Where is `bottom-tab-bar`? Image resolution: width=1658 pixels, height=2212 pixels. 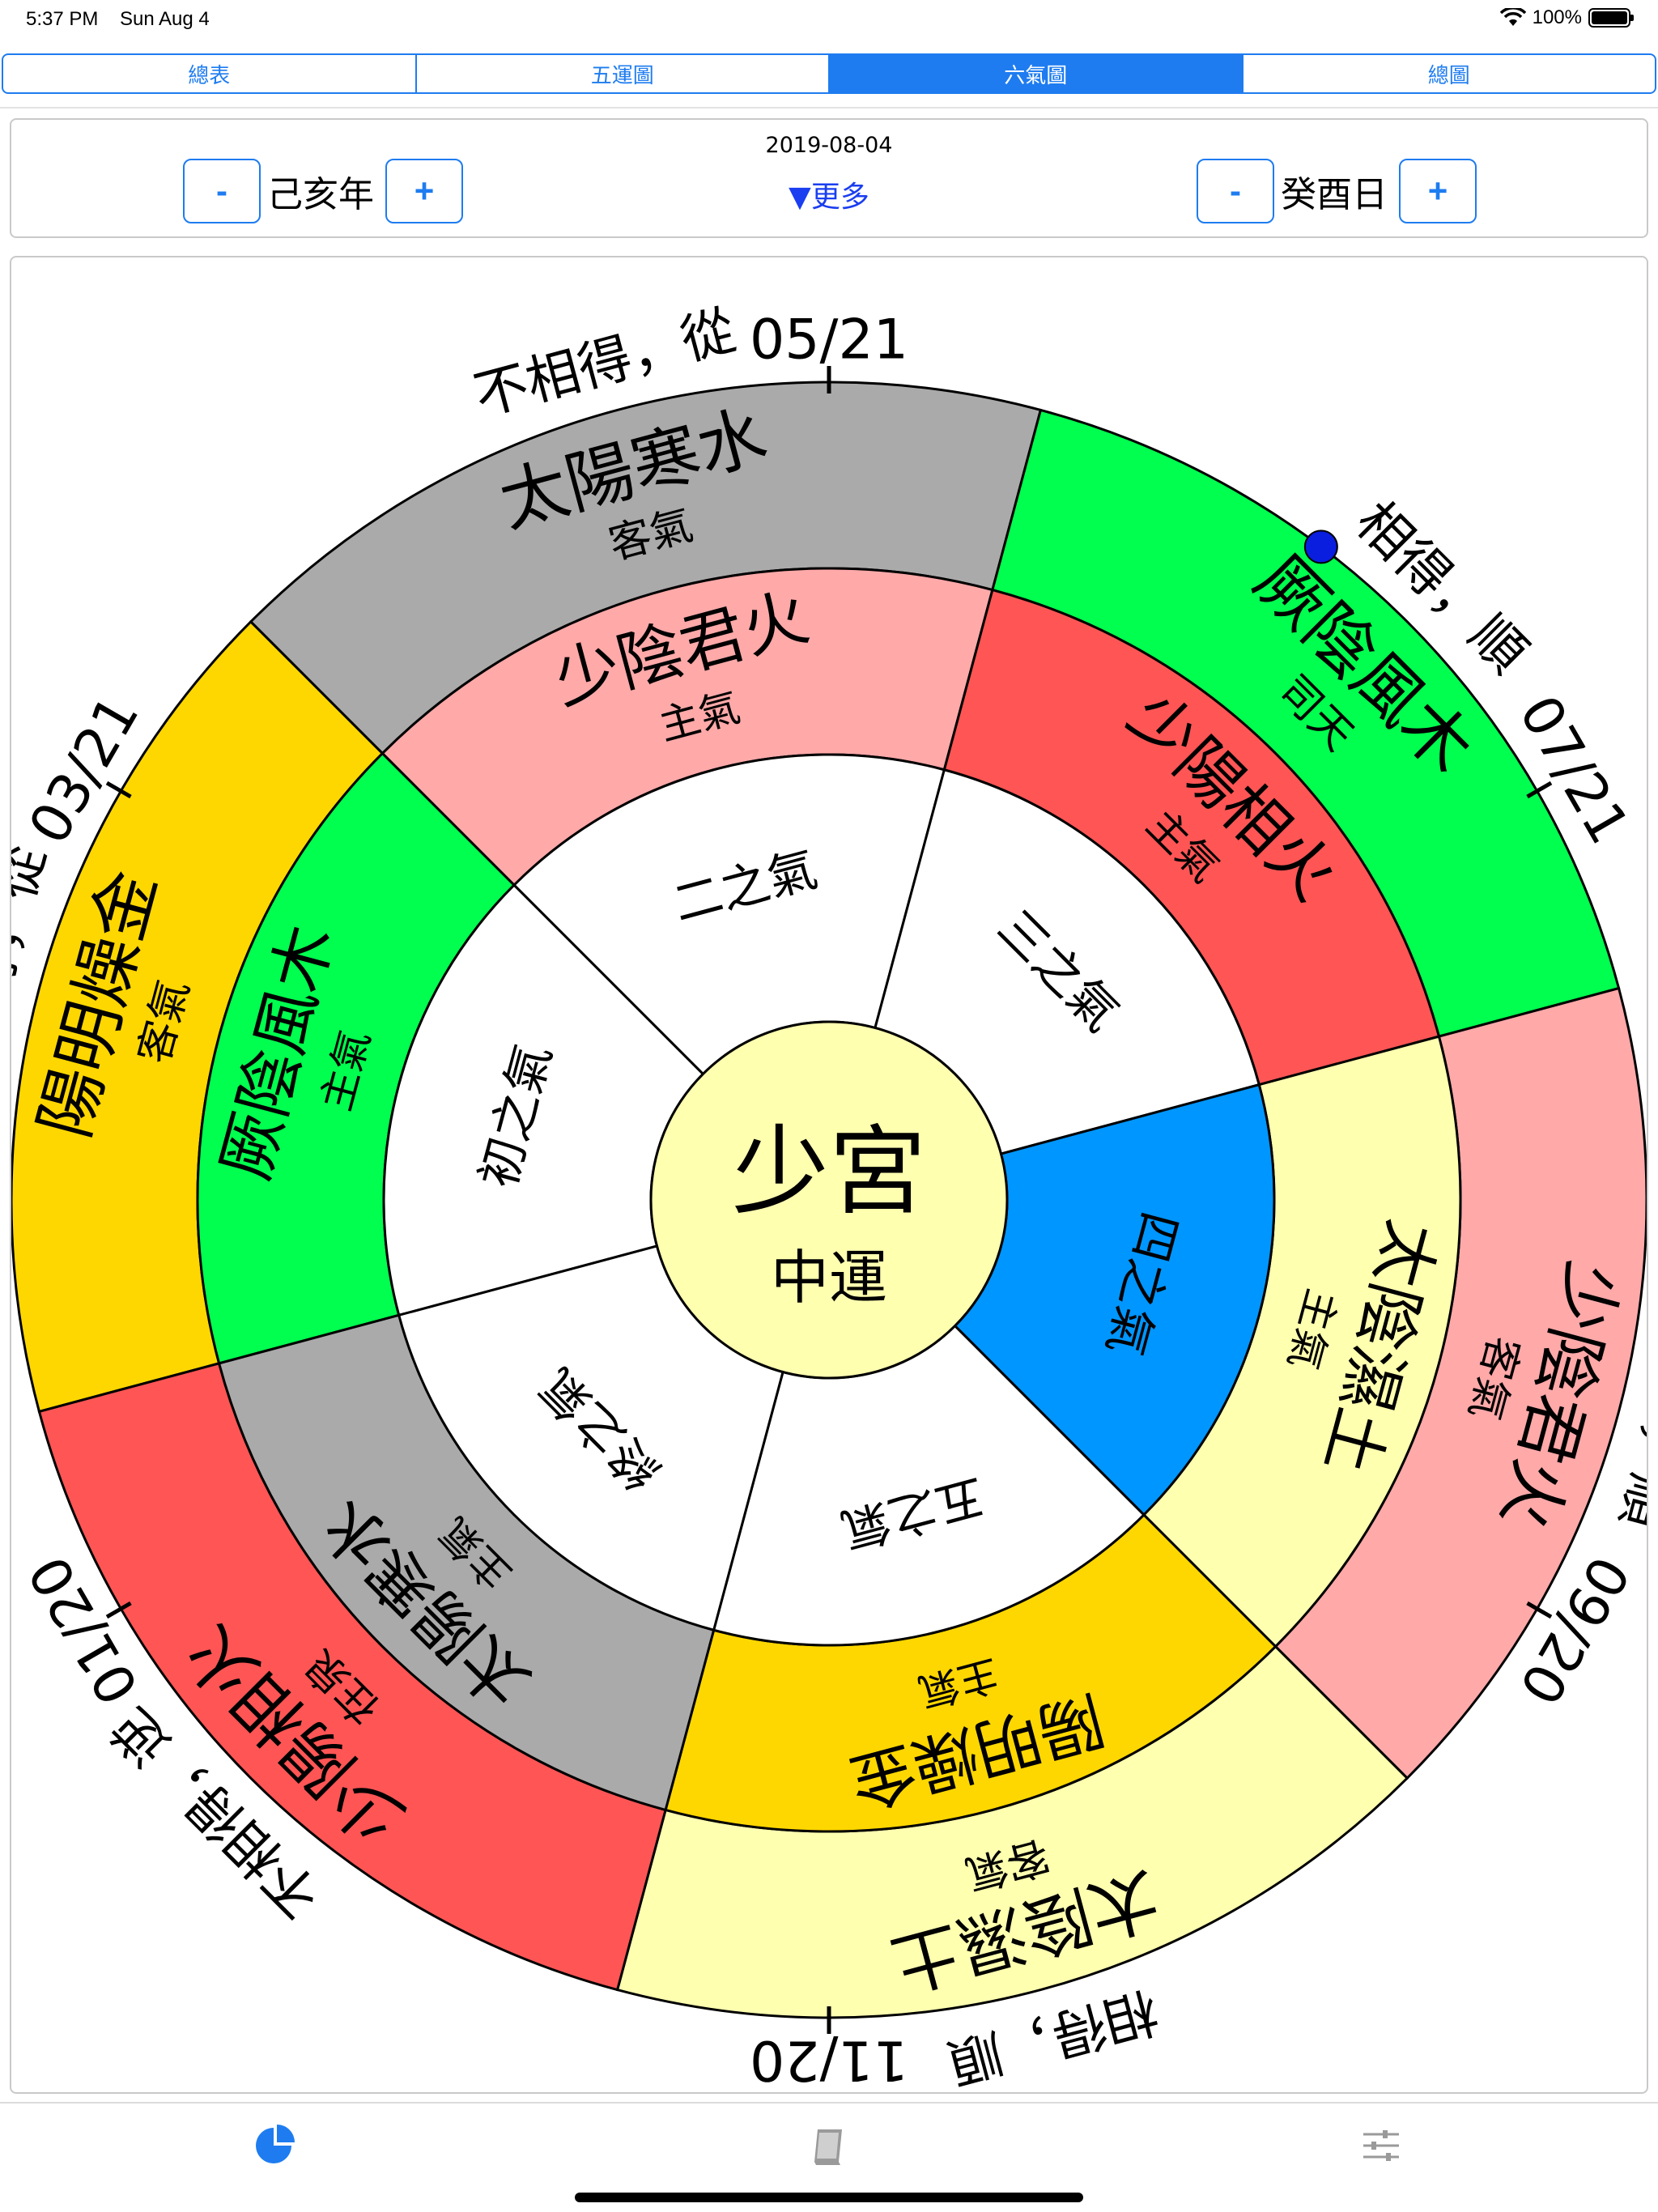
bottom-tab-bar is located at coordinates (829, 2146).